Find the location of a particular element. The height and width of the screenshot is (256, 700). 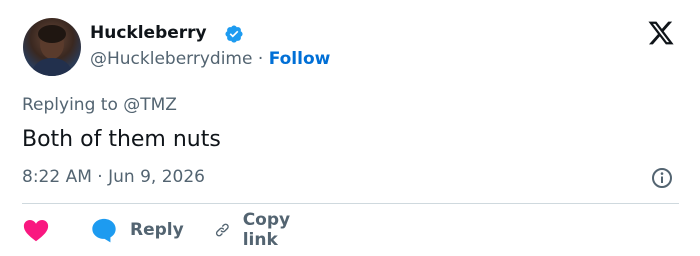

info-icon is located at coordinates (662, 178).